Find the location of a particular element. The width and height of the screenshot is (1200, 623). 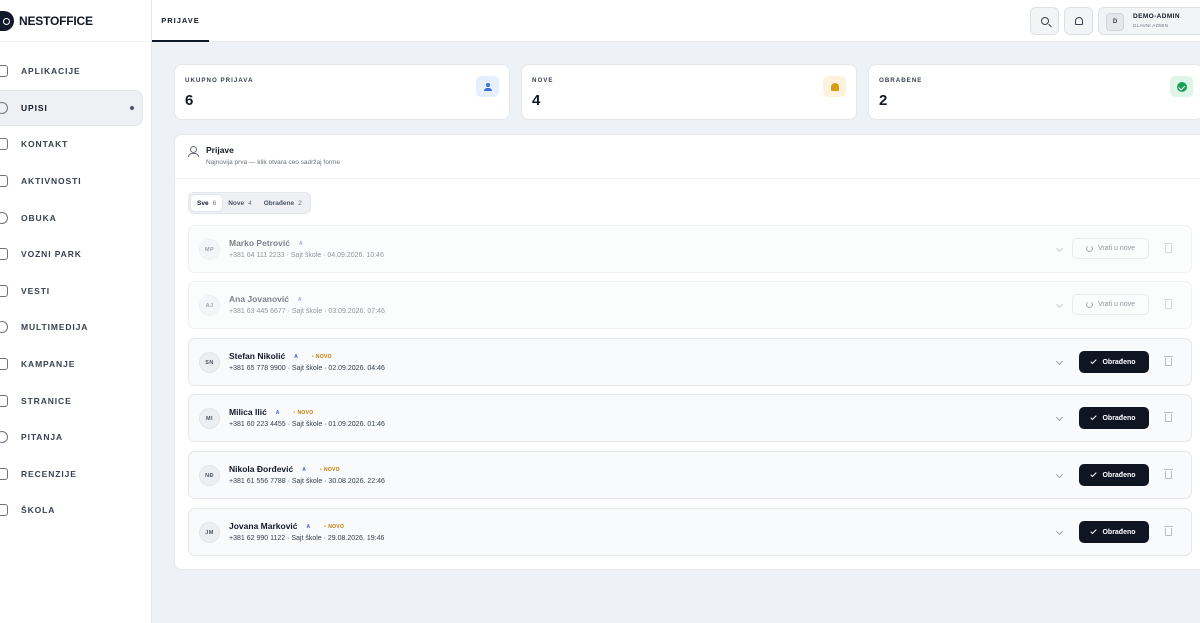

mail-icon is located at coordinates (4, 144).